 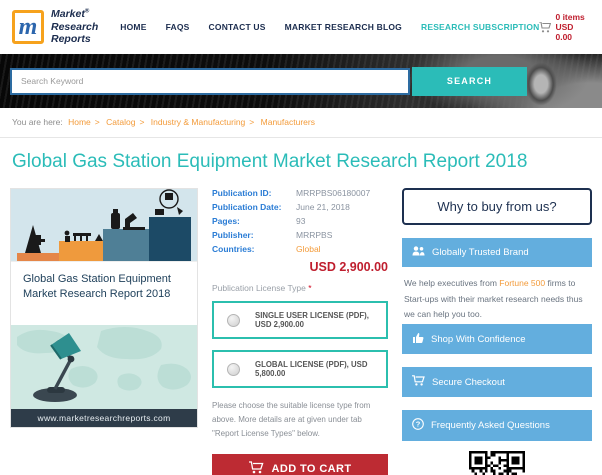 I want to click on countries-link: Global, so click(x=308, y=249).